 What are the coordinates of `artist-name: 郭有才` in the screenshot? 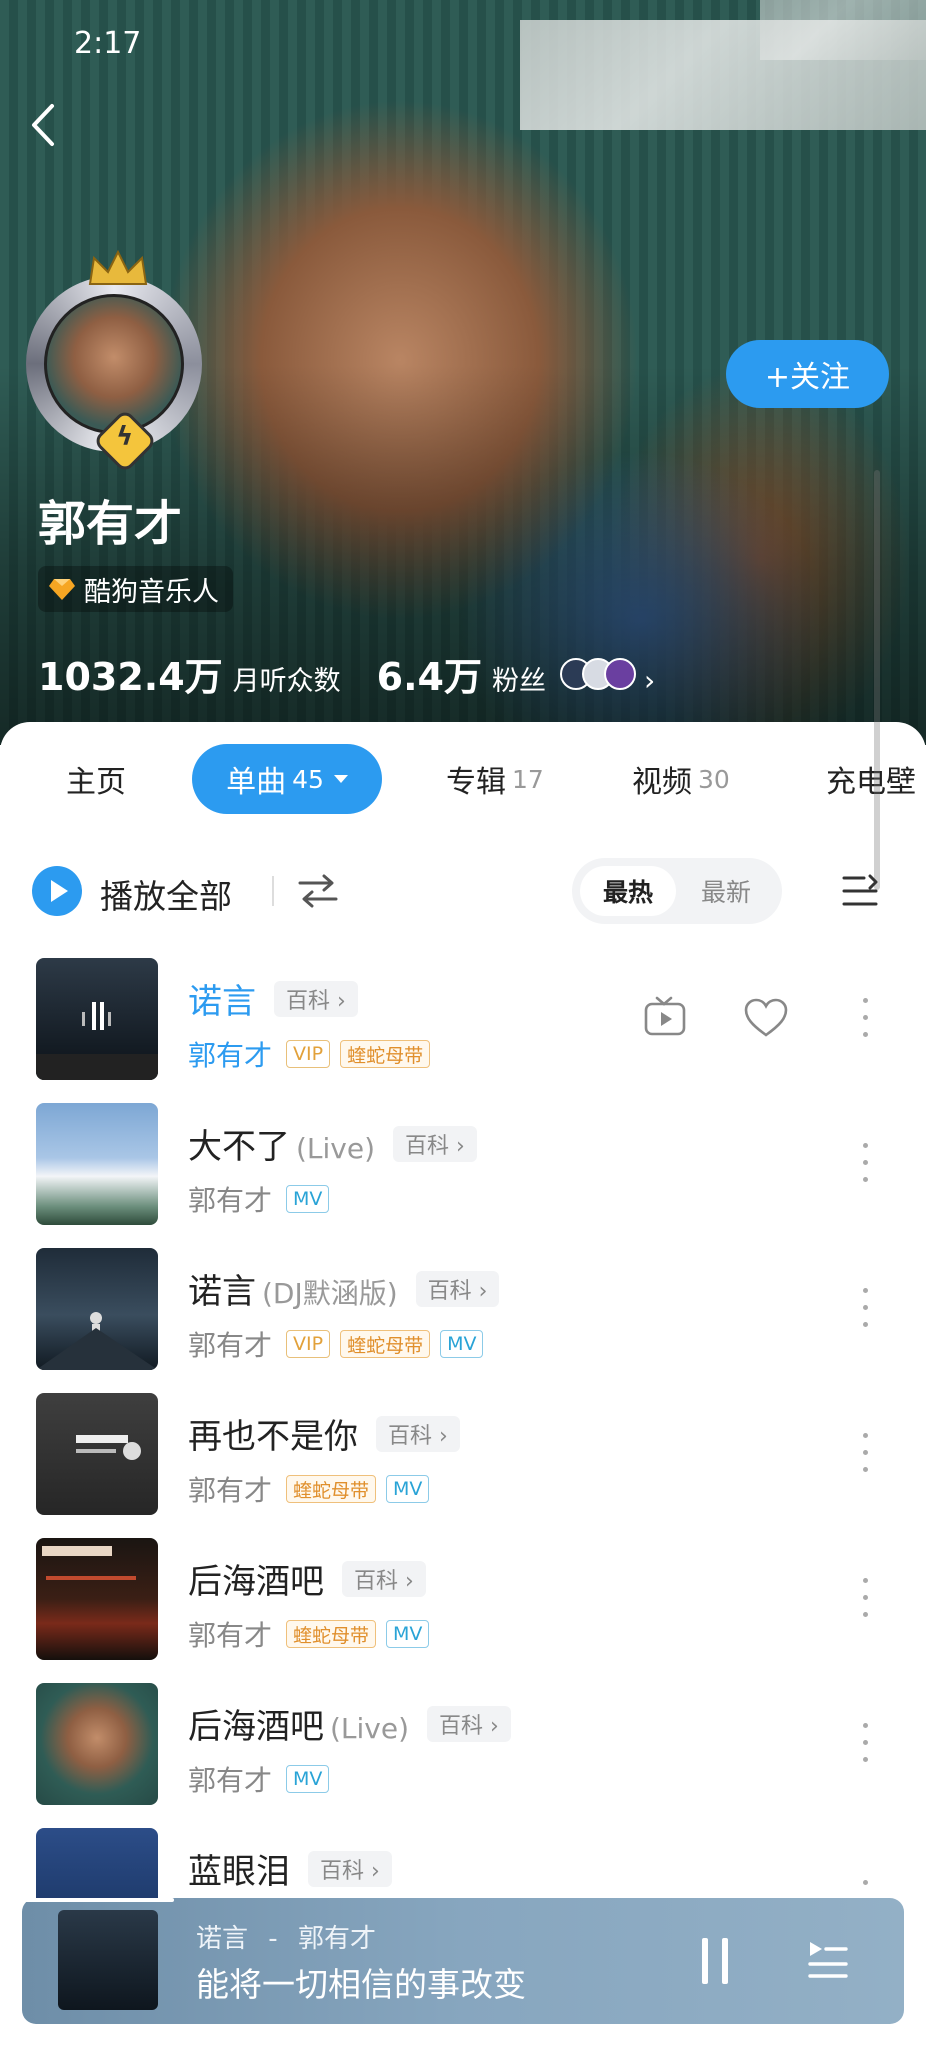 It's located at (110, 524).